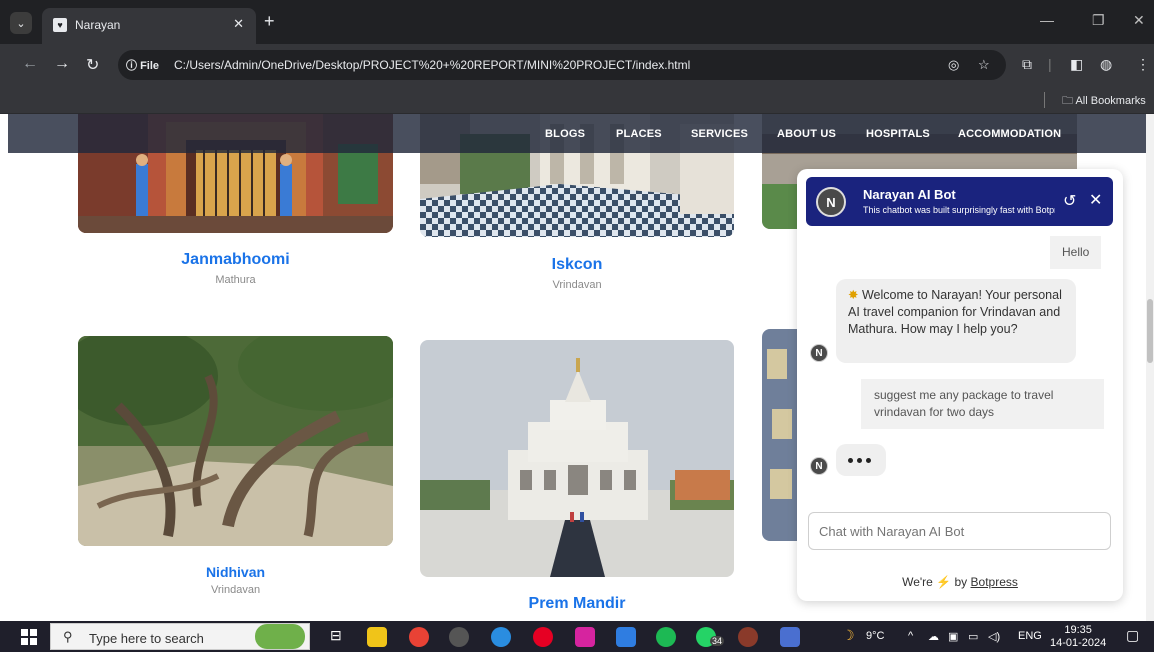 The height and width of the screenshot is (652, 1154). Describe the element at coordinates (235, 280) in the screenshot. I see `place-subtitle-janmabhoomi: Mathura` at that location.